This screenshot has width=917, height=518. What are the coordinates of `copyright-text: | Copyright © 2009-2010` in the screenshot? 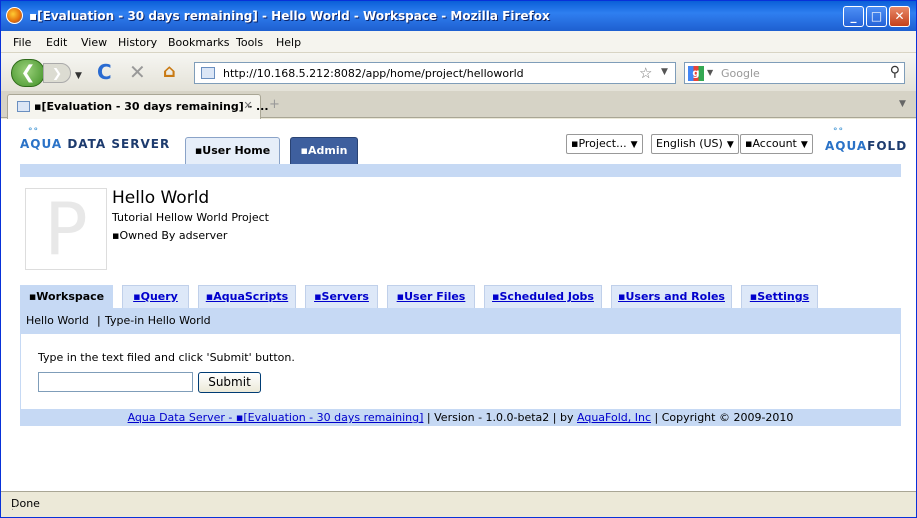 It's located at (722, 417).